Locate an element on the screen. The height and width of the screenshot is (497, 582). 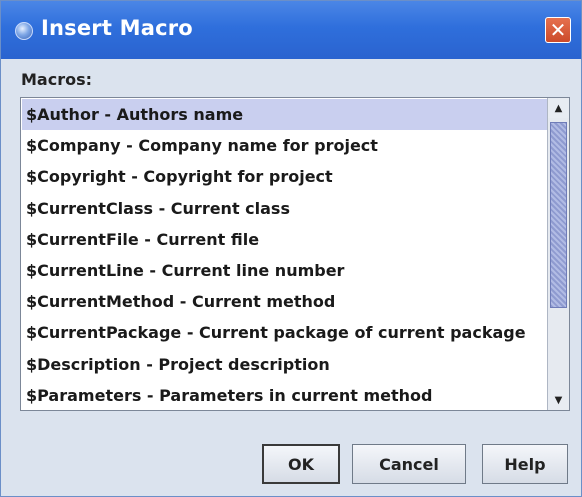
close-button: ✕ is located at coordinates (558, 30).